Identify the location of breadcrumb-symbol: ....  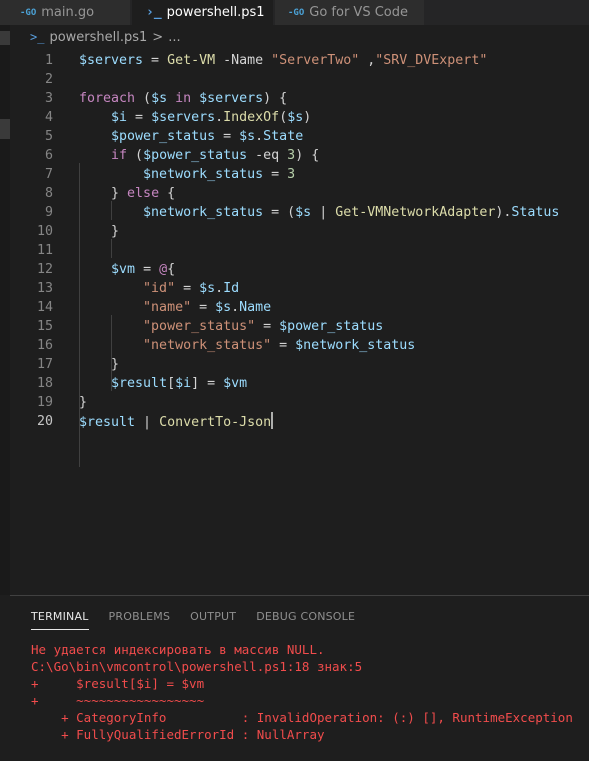
(174, 37).